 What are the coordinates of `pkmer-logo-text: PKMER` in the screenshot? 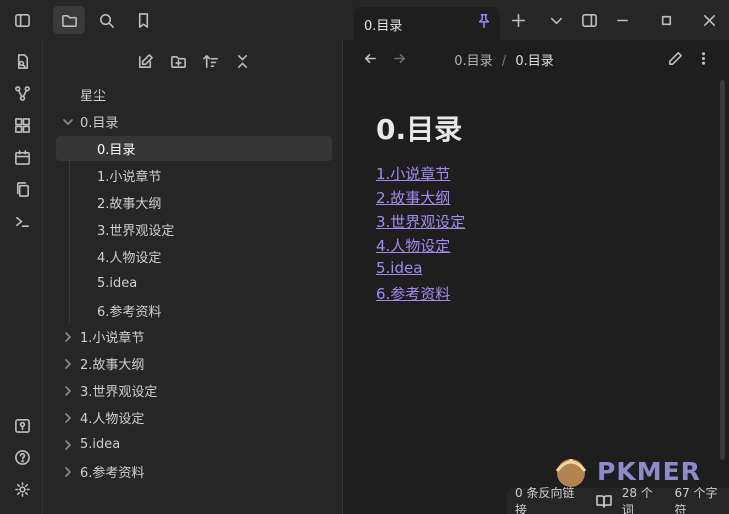 It's located at (649, 471).